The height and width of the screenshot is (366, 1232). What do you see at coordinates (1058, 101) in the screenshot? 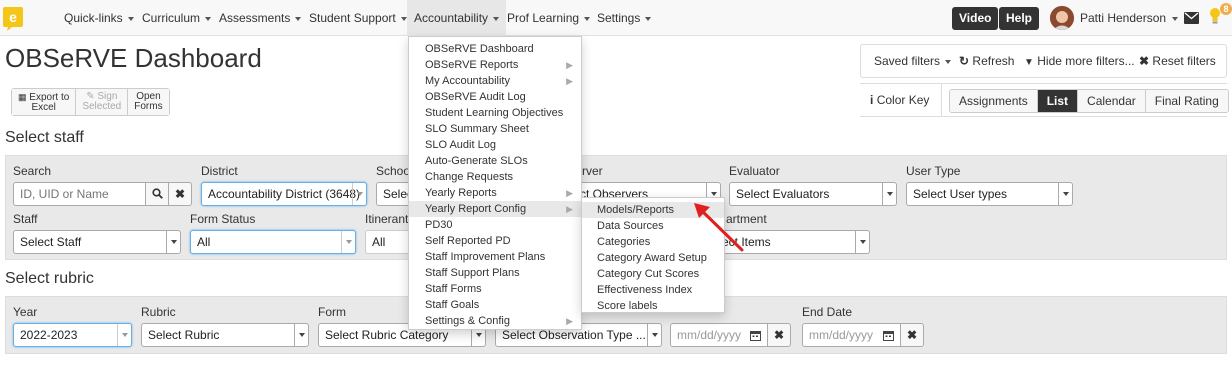
I see `tab-list: List` at bounding box center [1058, 101].